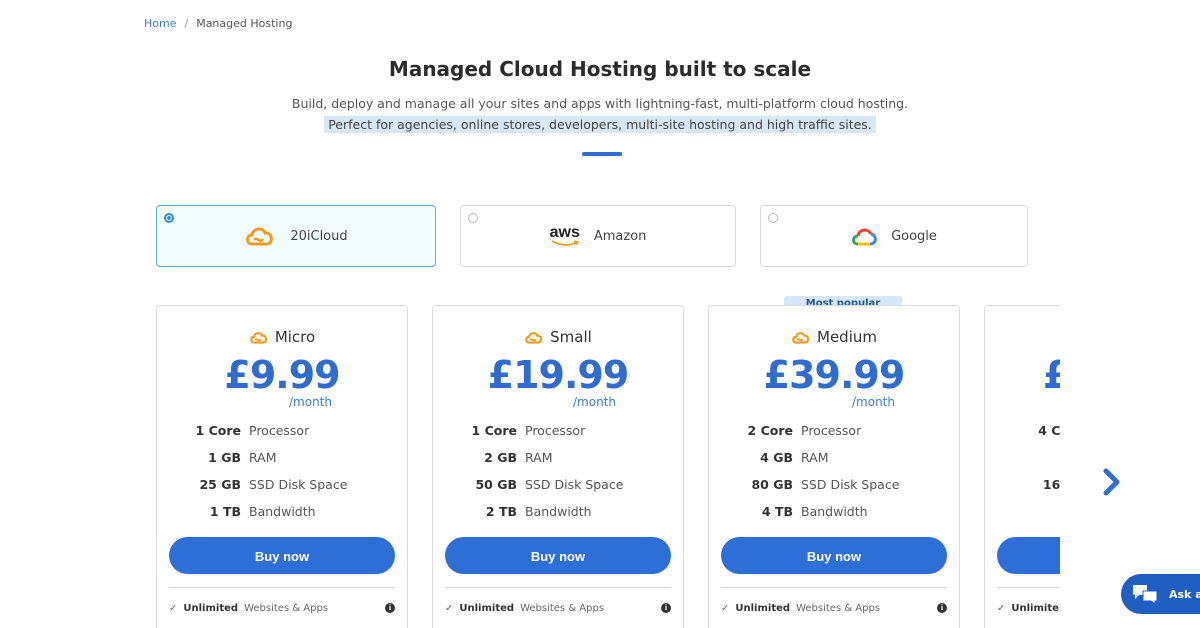 This screenshot has height=628, width=1200. Describe the element at coordinates (558, 457) in the screenshot. I see `spec-row: 2 GB RAM` at that location.